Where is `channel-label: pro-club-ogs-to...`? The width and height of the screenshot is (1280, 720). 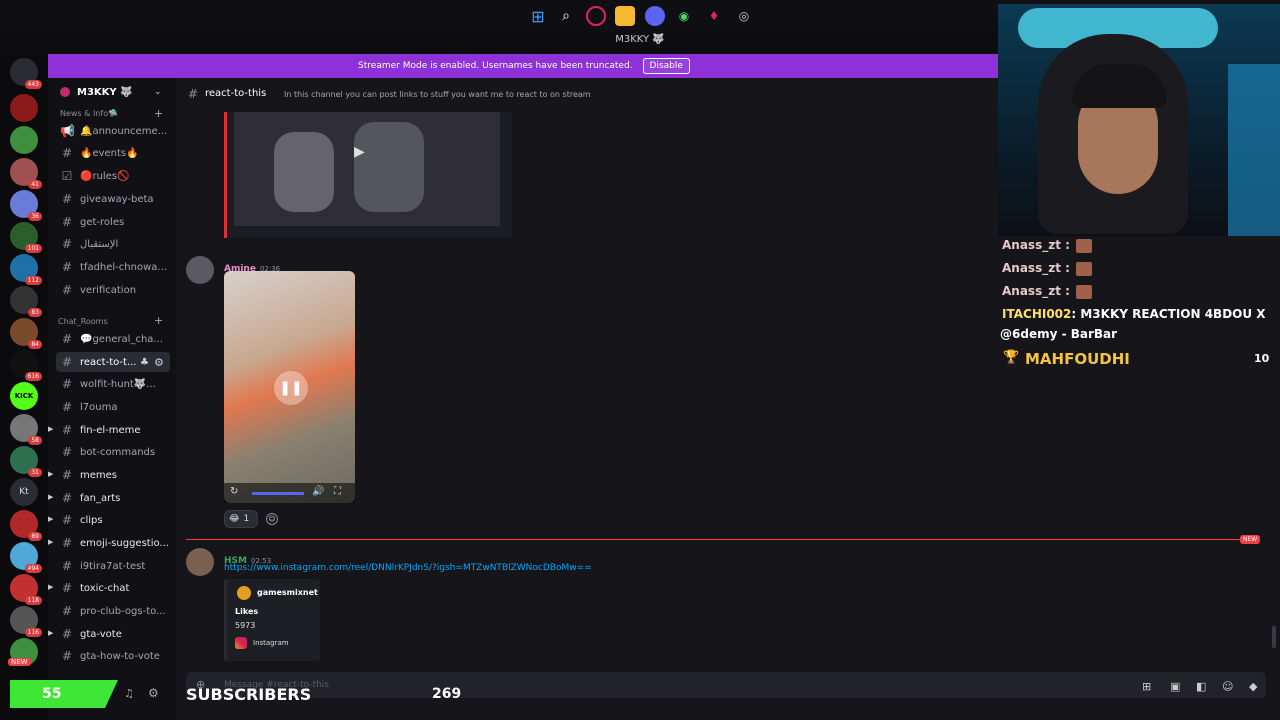
channel-label: pro-club-ogs-to... is located at coordinates (123, 611).